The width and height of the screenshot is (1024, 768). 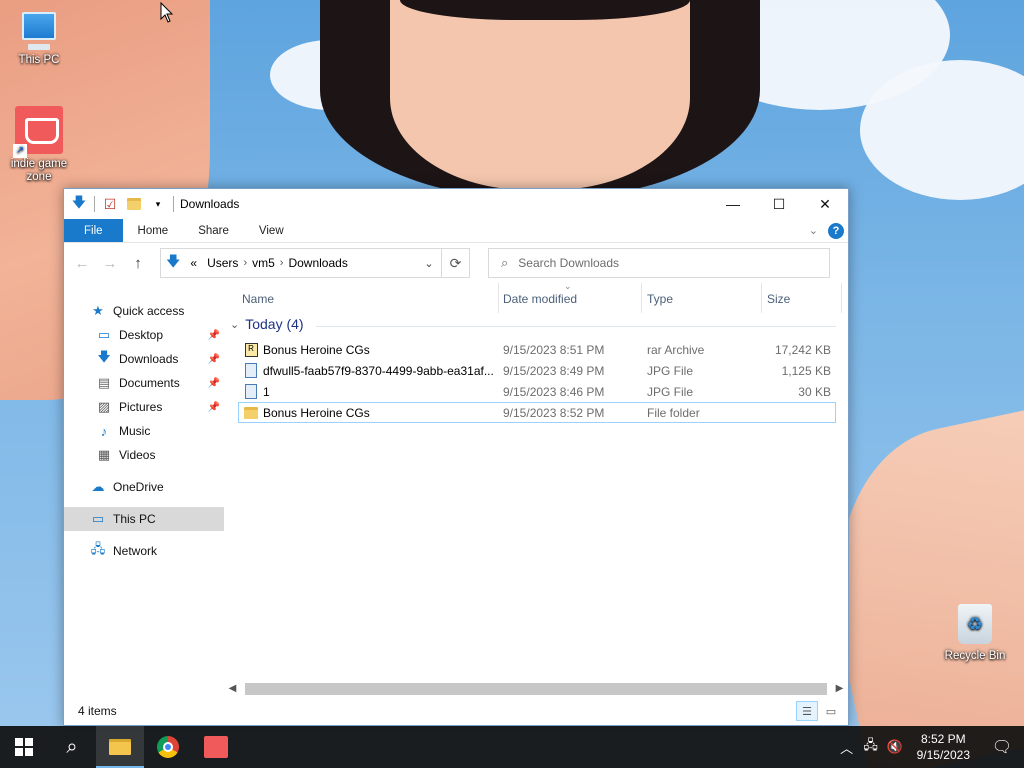 I want to click on address-bar: 🡇 « Users › vm5 › Downloads ⌄ ⟳, so click(x=315, y=263).